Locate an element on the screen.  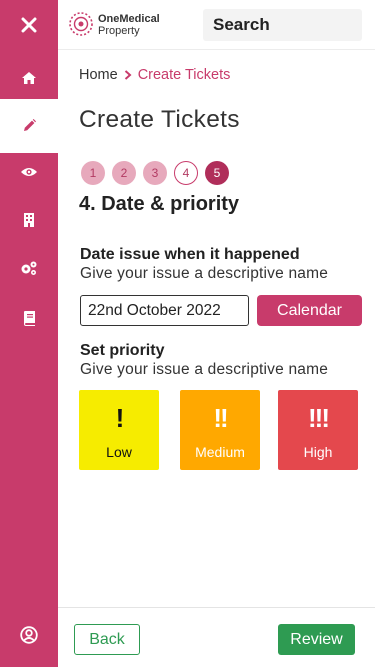
breadcrumb: Home Create Tickets is located at coordinates (154, 75).